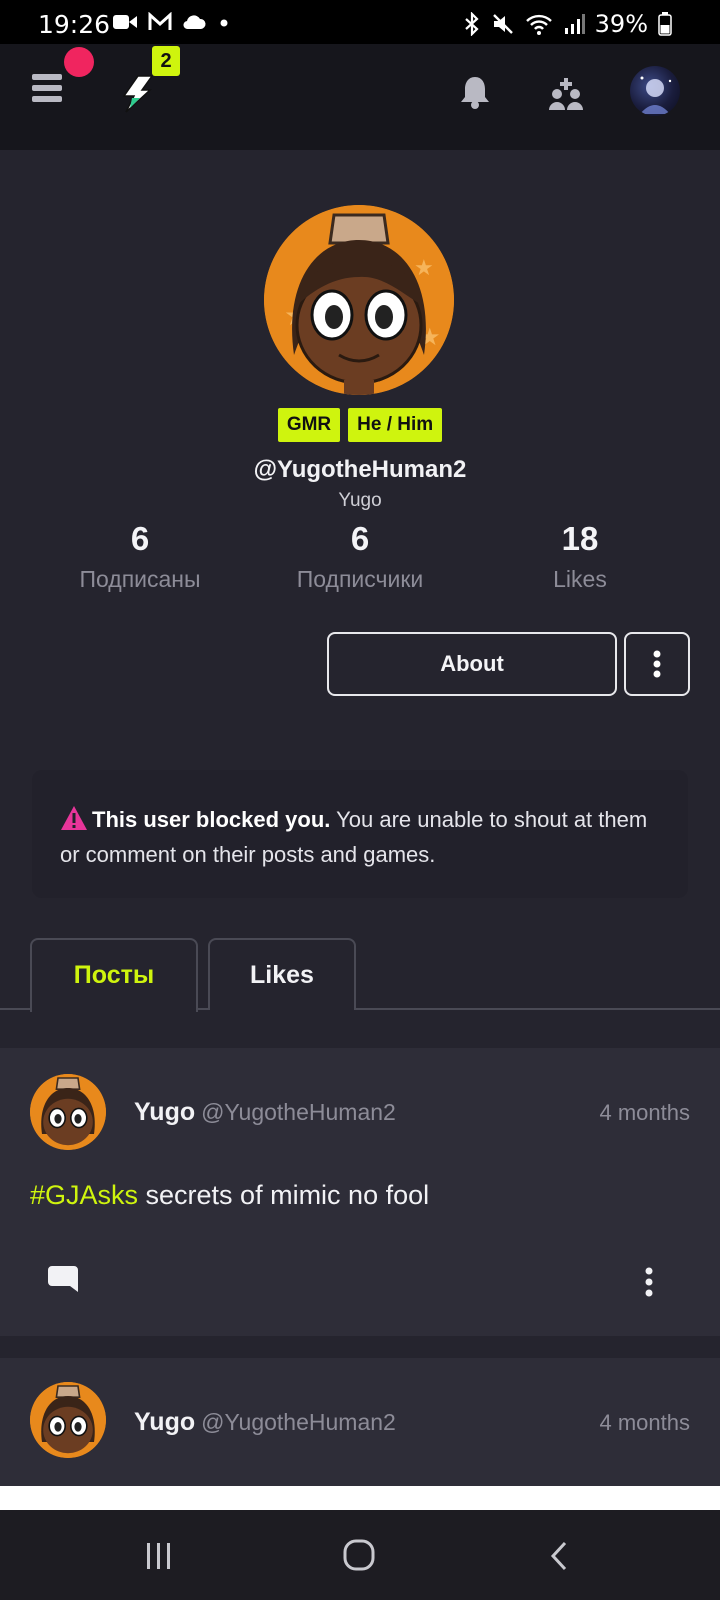 The image size is (720, 1600). I want to click on comment-button, so click(63, 1280).